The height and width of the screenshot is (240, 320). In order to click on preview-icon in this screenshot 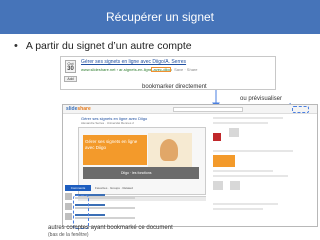, I will do `click(300, 109)`.